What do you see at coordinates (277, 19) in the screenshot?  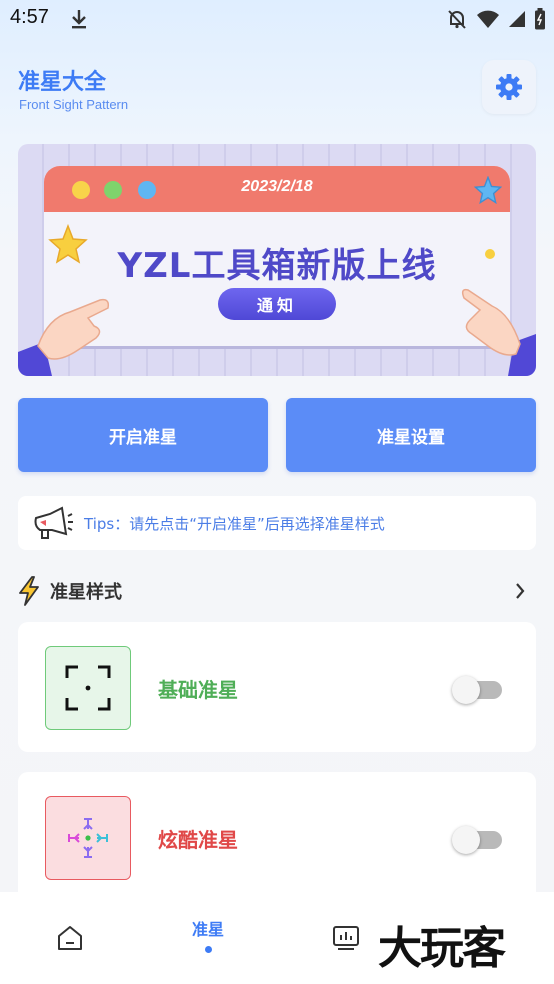 I see `status-bar: 4:57` at bounding box center [277, 19].